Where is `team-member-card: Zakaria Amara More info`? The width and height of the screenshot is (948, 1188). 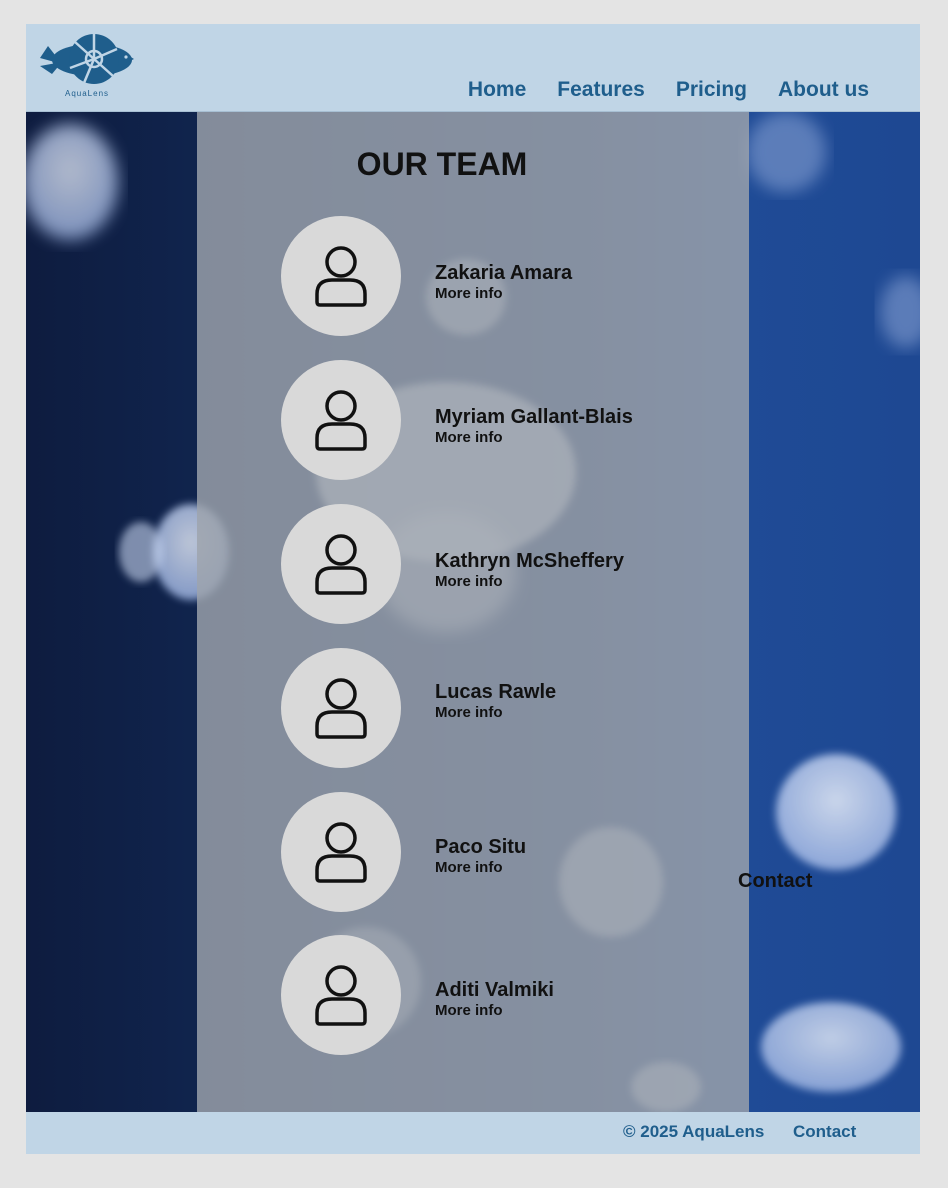
team-member-card: Zakaria Amara More info is located at coordinates (515, 276).